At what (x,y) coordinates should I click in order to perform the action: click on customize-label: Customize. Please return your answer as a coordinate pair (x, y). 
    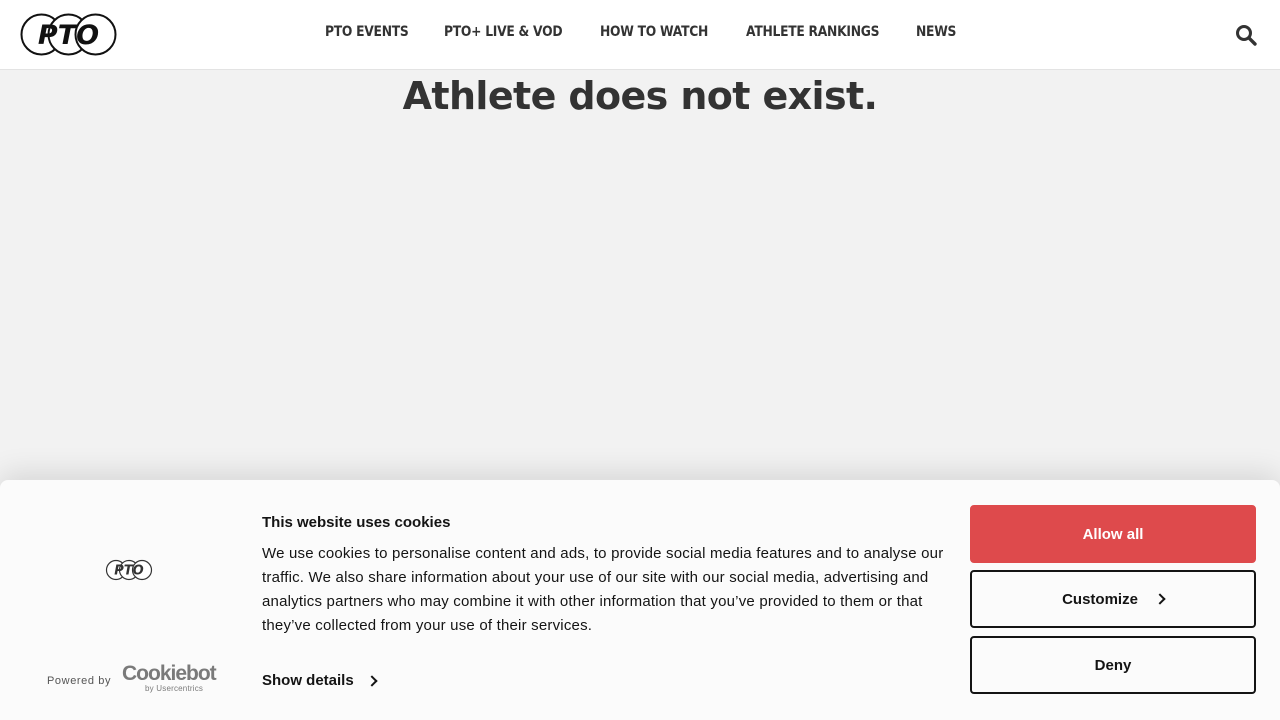
    Looking at the image, I should click on (1100, 599).